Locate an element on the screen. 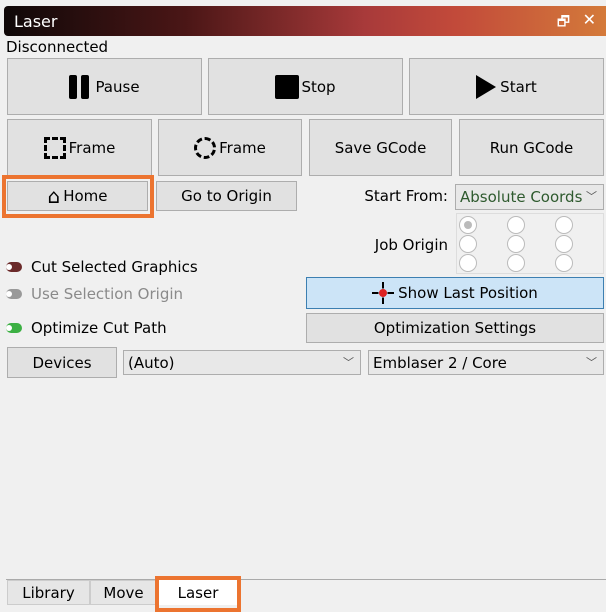 This screenshot has width=606, height=612. start-button: Start is located at coordinates (506, 86).